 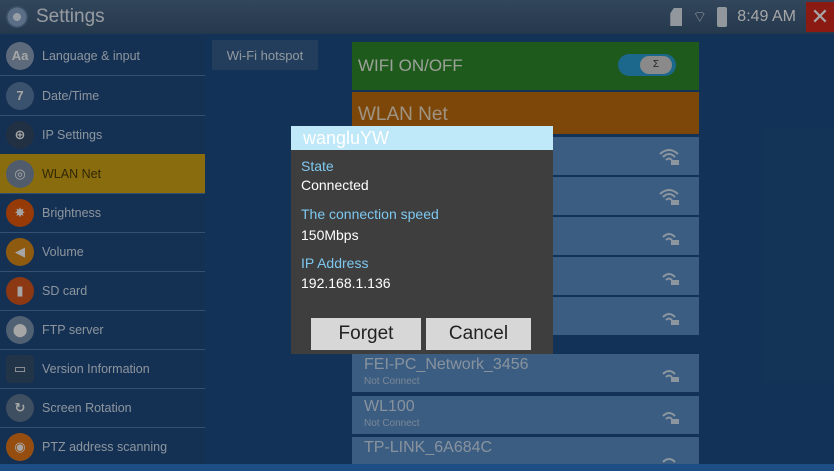 What do you see at coordinates (403, 114) in the screenshot?
I see `wlan-label: WLAN Net` at bounding box center [403, 114].